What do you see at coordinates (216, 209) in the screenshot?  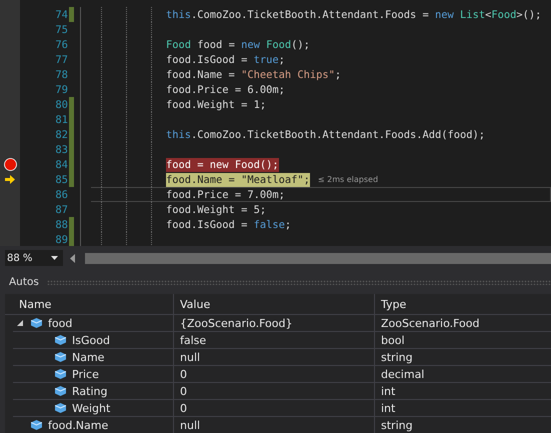 I see `code-line: food.Weight = 5;` at bounding box center [216, 209].